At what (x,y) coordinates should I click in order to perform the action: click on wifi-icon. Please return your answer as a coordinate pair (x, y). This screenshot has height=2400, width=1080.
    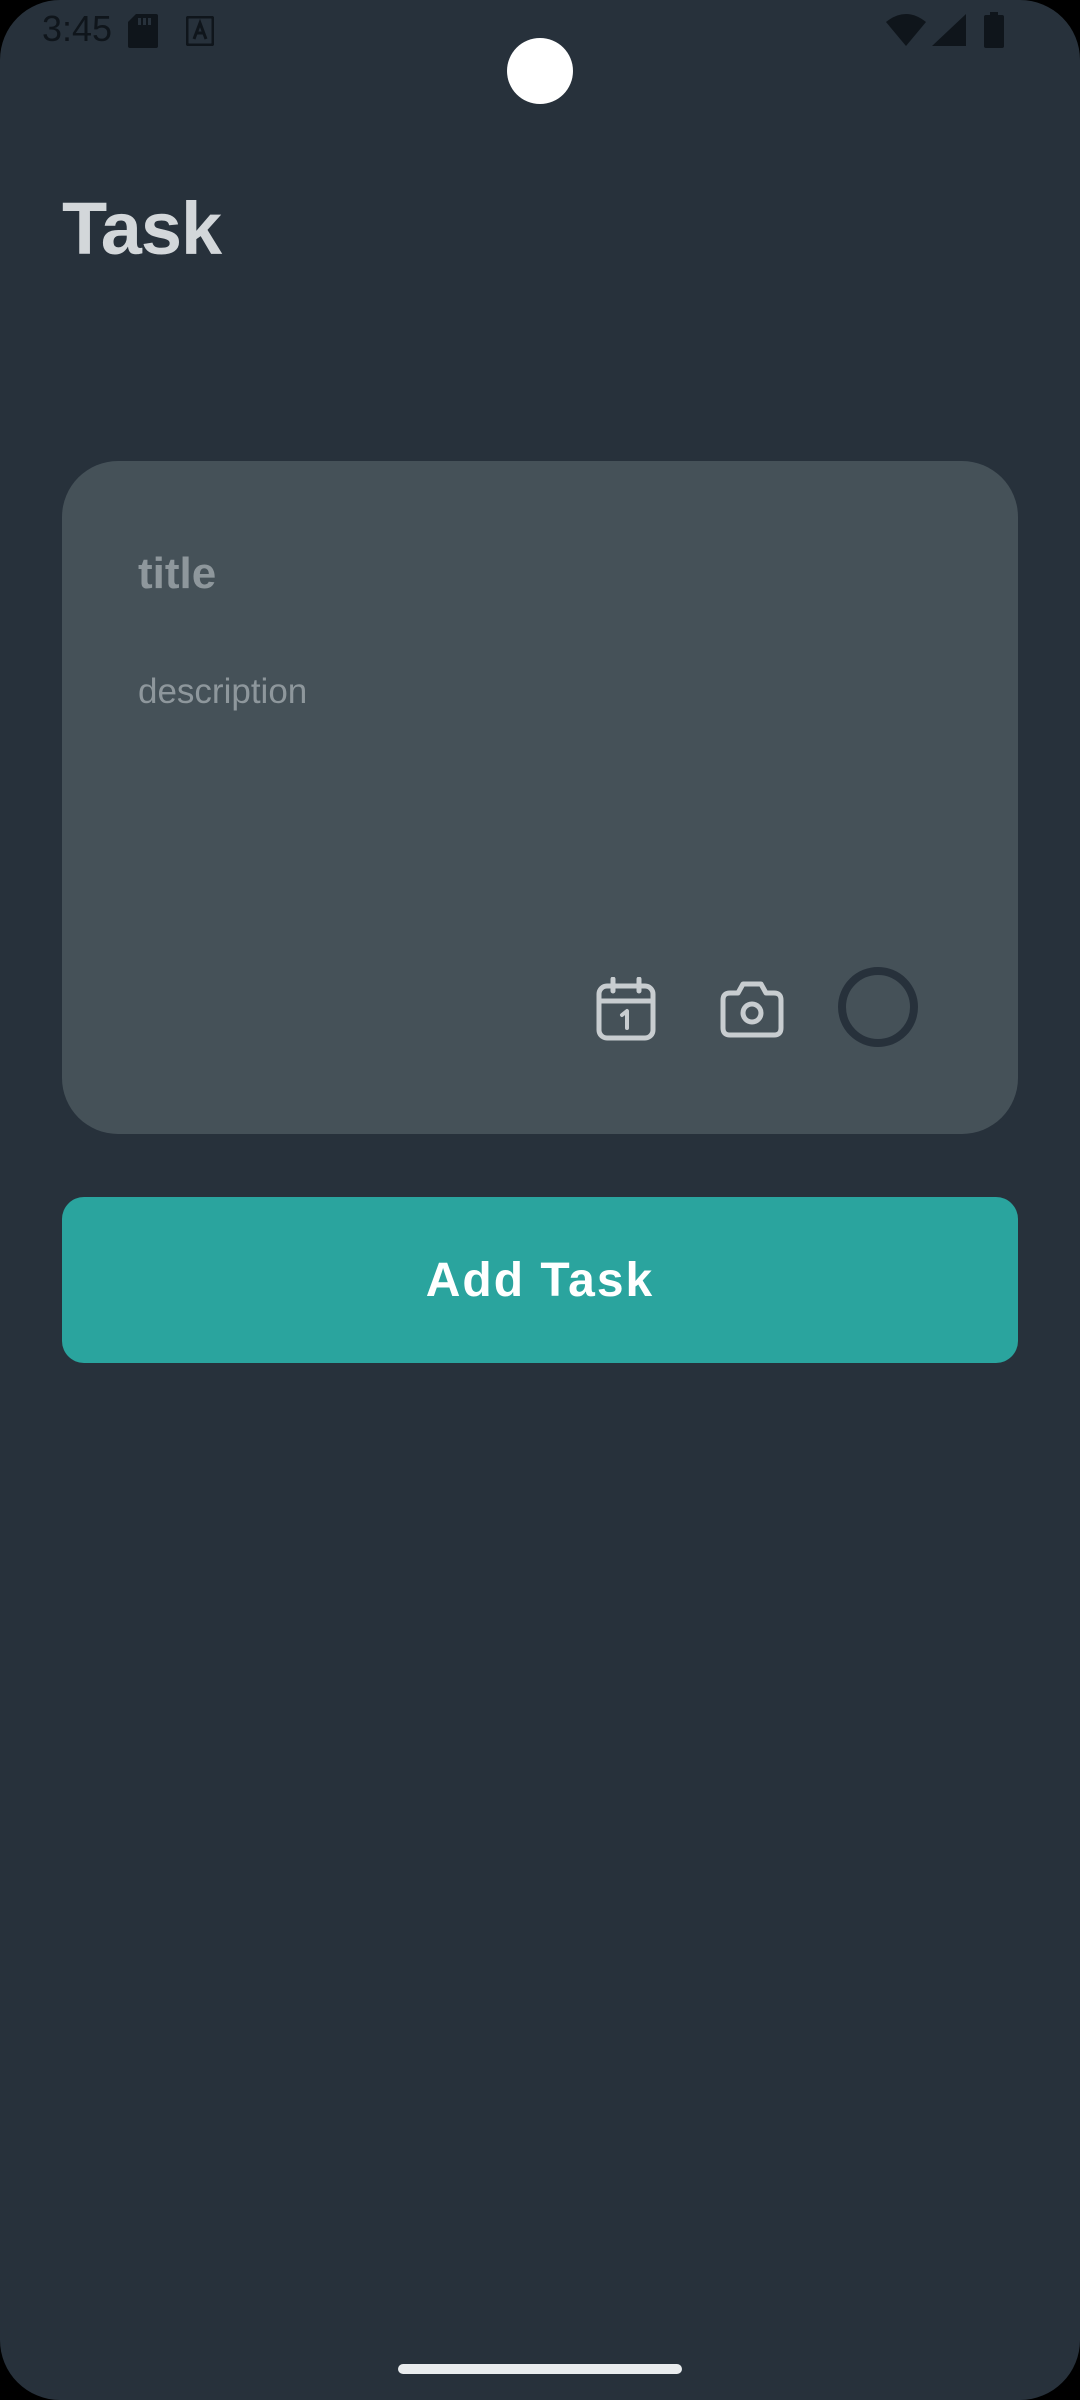
    Looking at the image, I should click on (906, 30).